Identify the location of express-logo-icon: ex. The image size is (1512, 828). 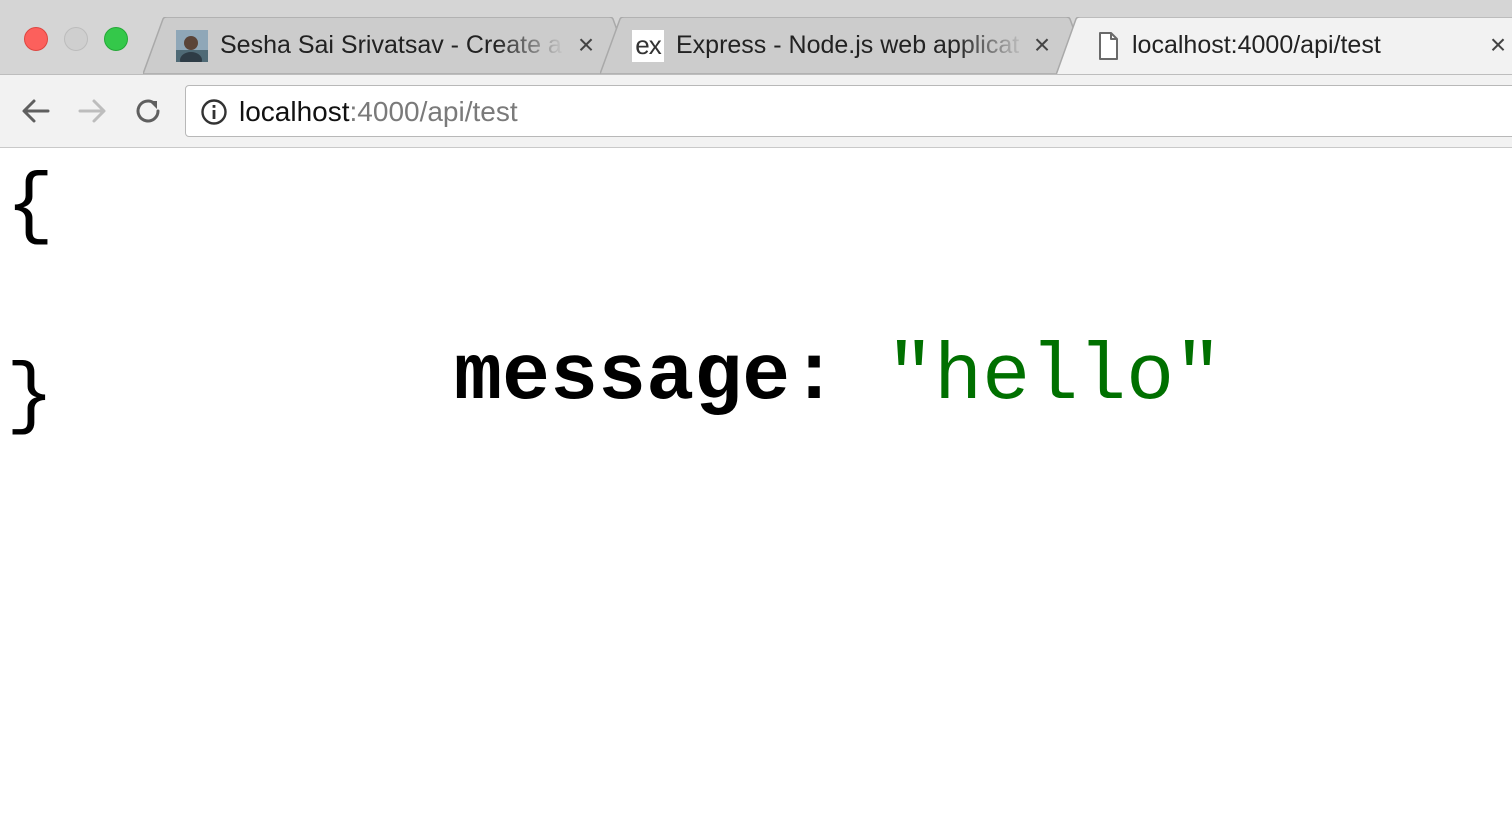
(648, 46).